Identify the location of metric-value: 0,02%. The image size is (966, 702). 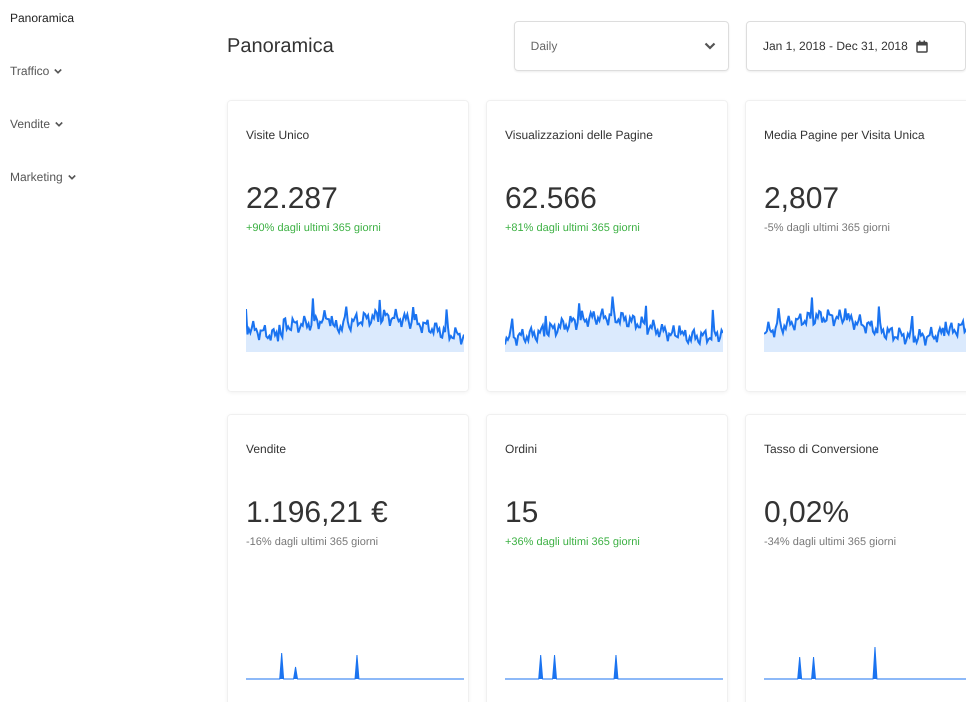
(807, 513).